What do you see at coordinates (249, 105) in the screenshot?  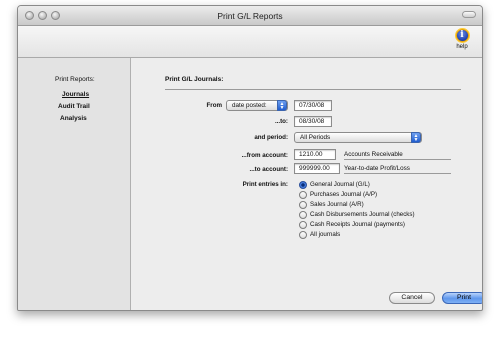 I see `date-type-value: date posted:` at bounding box center [249, 105].